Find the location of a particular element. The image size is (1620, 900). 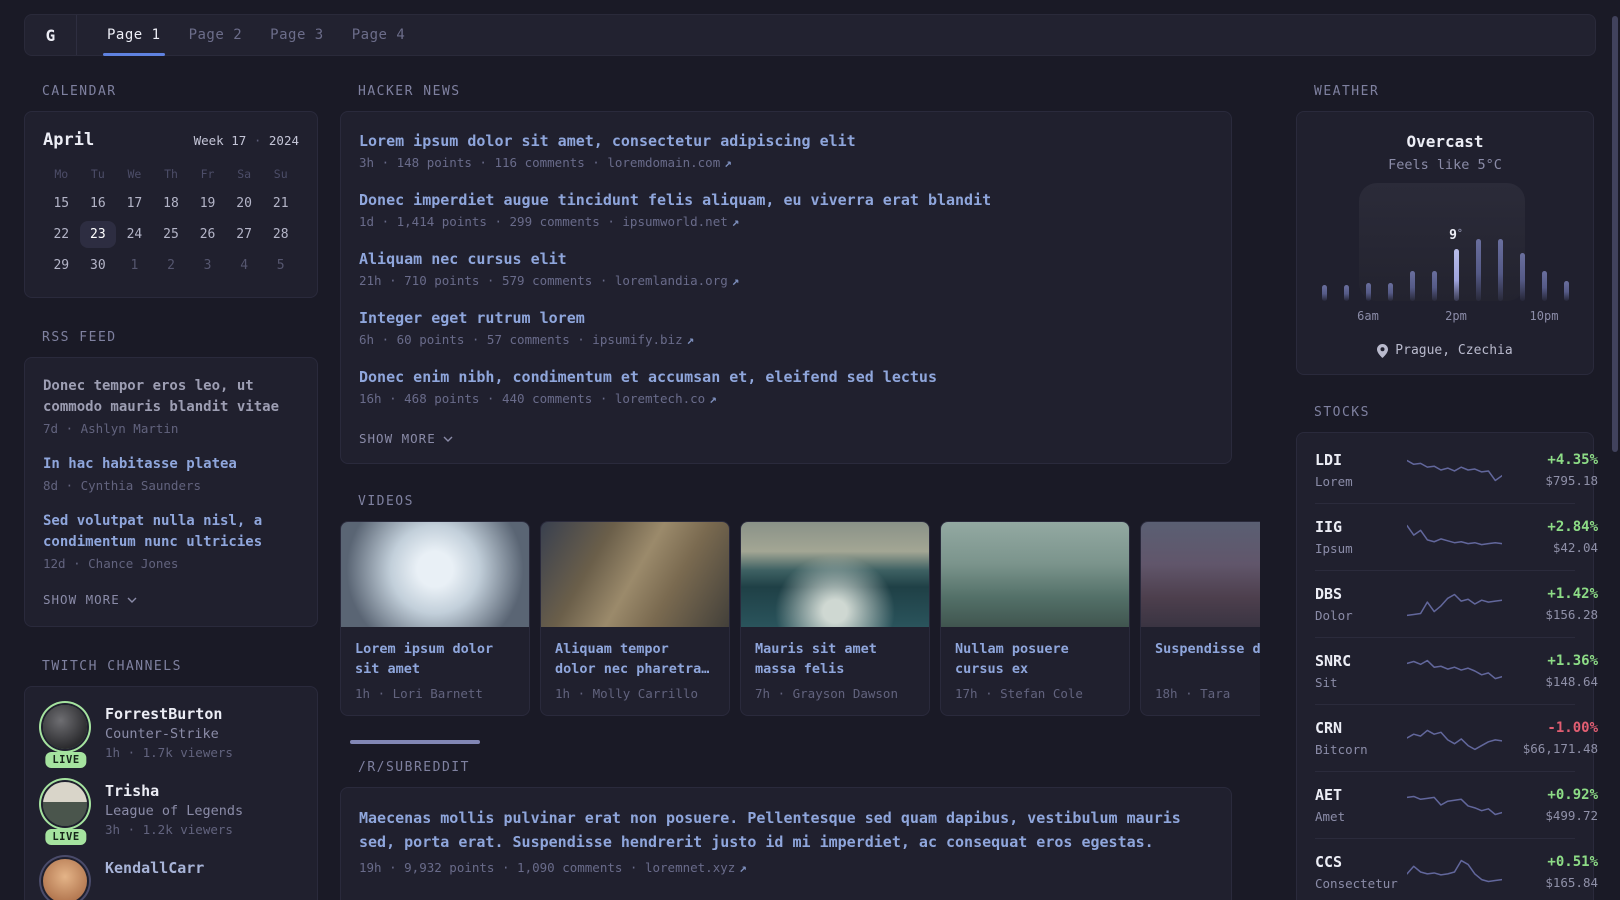

stock-price: $66,171.48 is located at coordinates (1560, 748).